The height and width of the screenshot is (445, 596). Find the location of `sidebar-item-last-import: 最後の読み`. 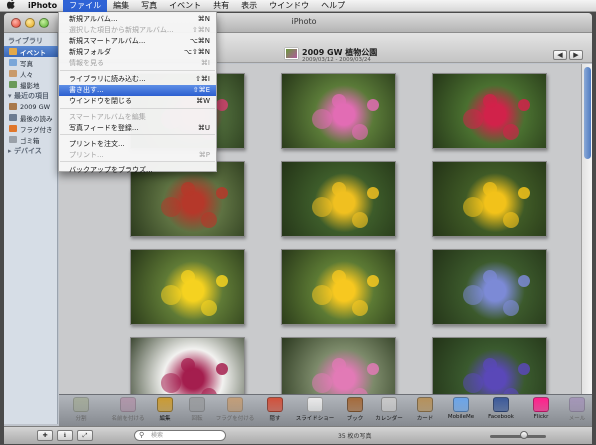

sidebar-item-last-import: 最後の読み is located at coordinates (31, 117).